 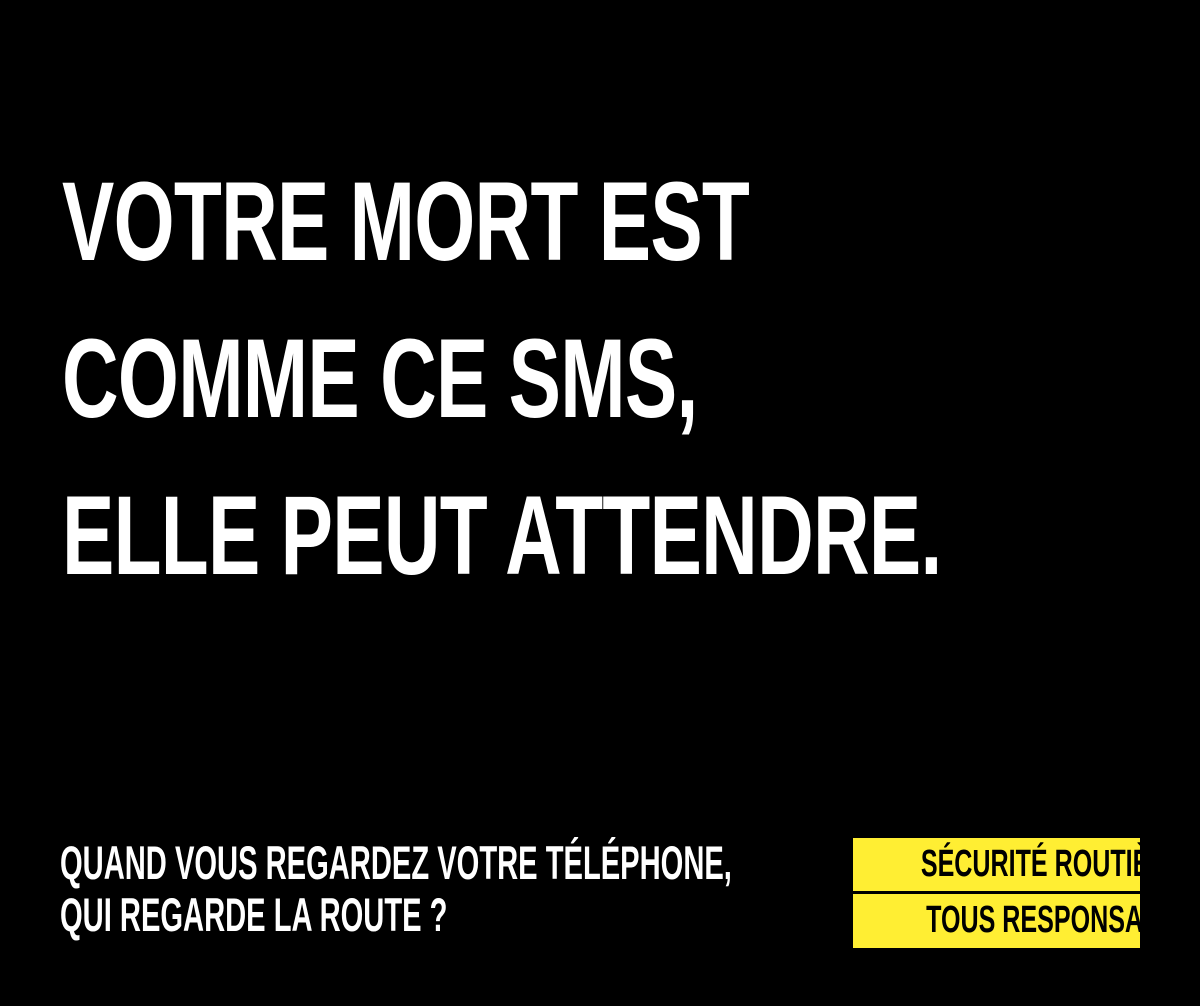 I want to click on headline-line-2: COMME CE SMS,, so click(x=380, y=378).